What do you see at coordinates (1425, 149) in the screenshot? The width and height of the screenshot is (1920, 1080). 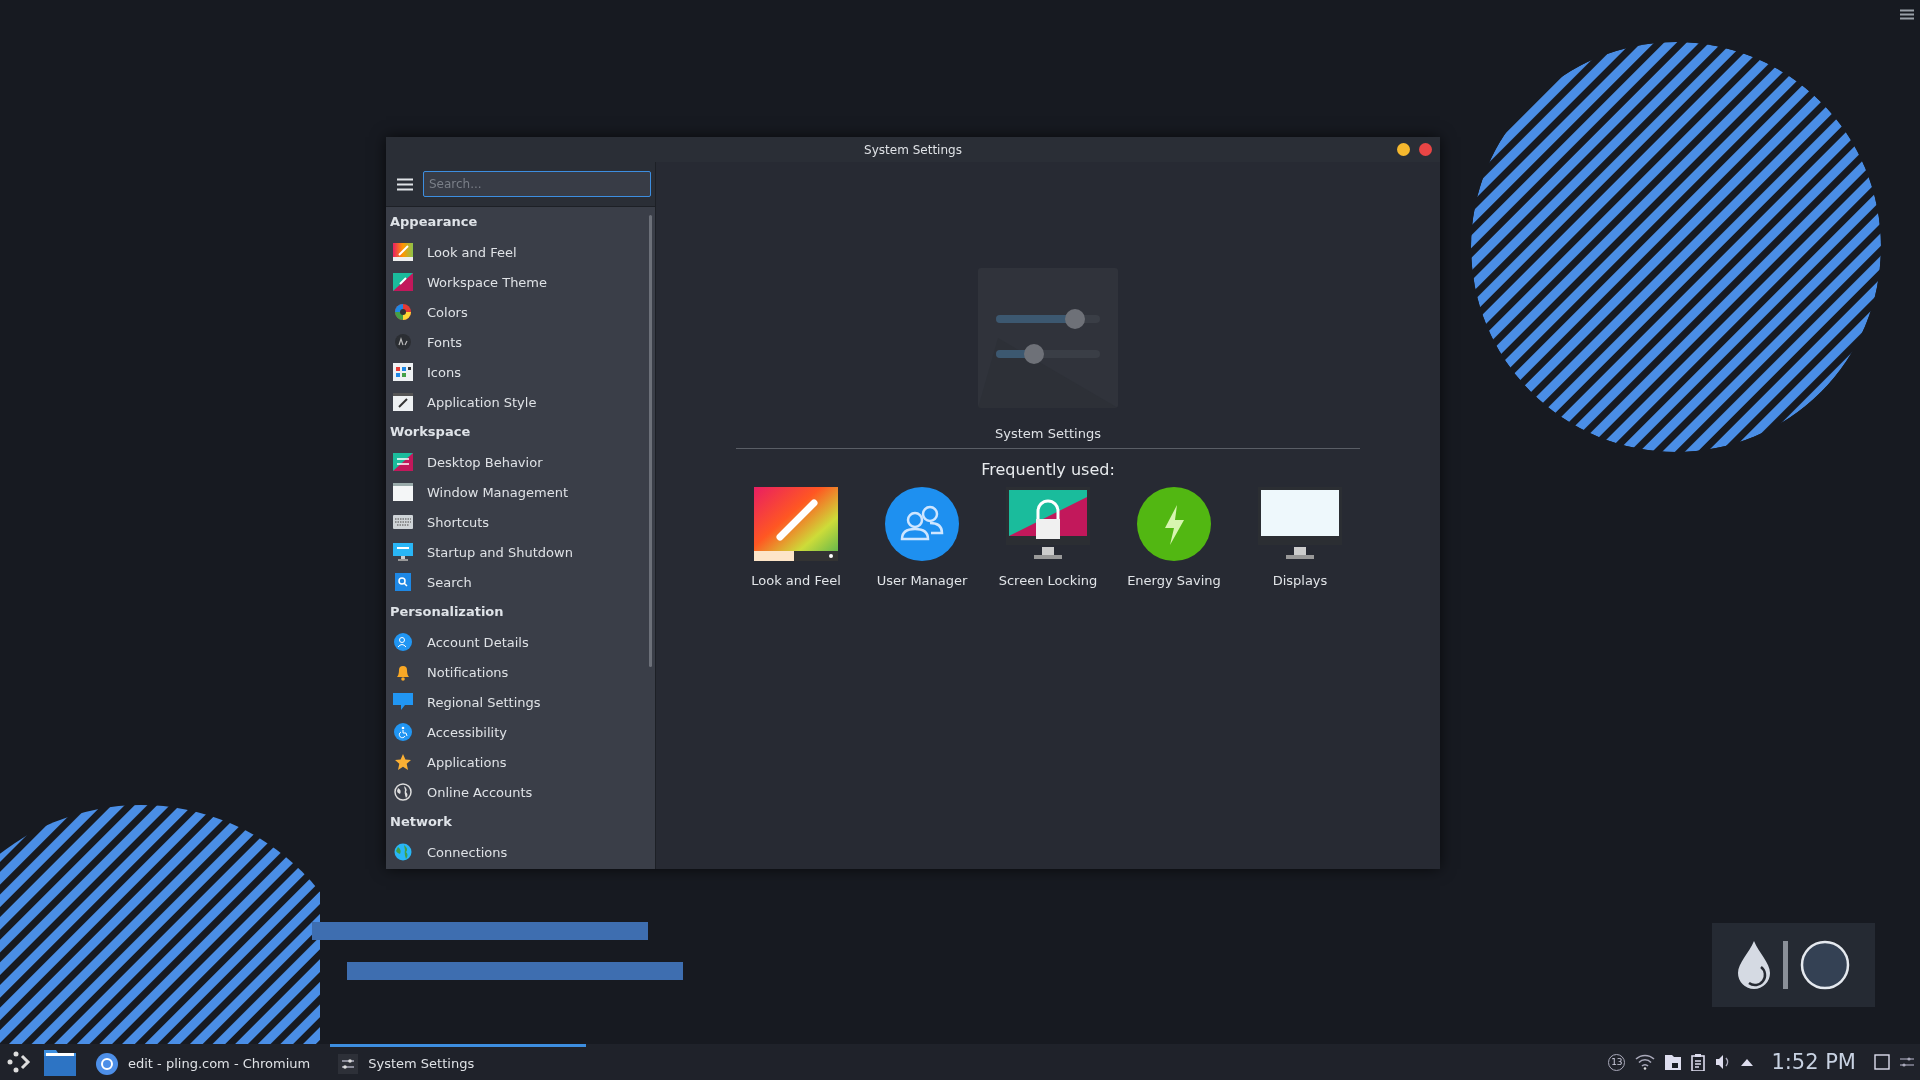 I see `close-button` at bounding box center [1425, 149].